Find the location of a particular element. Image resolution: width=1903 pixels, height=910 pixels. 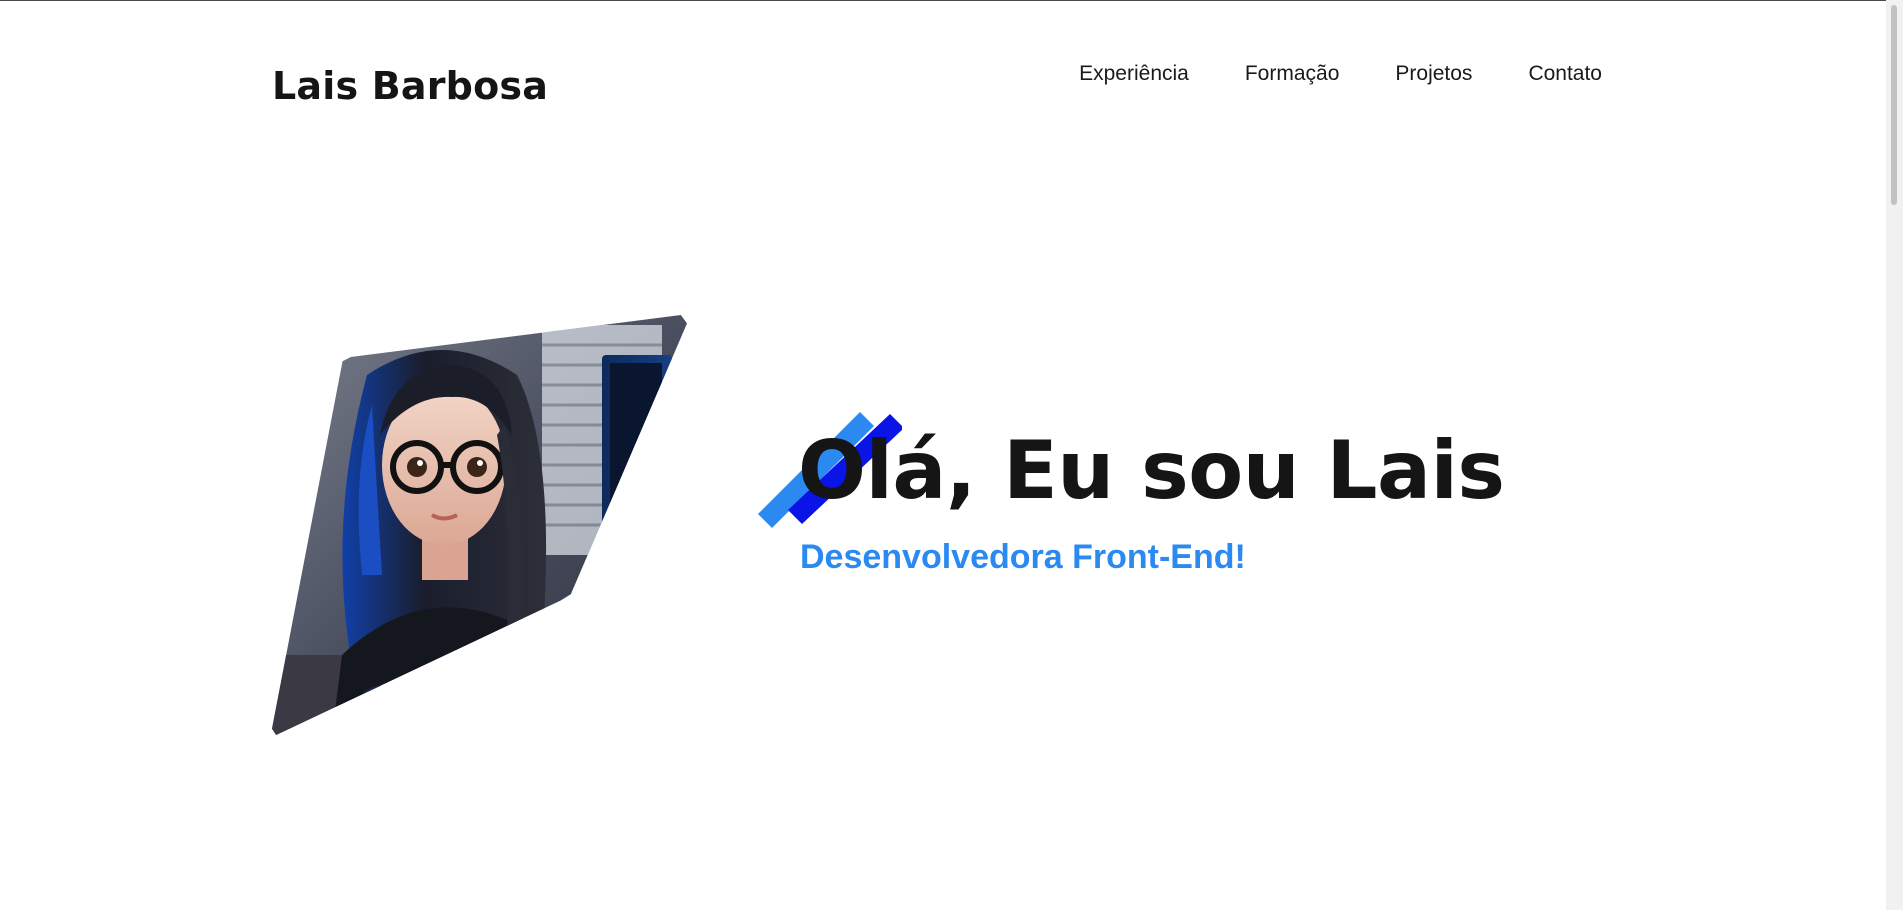

nav-link-projetos: Projetos is located at coordinates (1433, 74).